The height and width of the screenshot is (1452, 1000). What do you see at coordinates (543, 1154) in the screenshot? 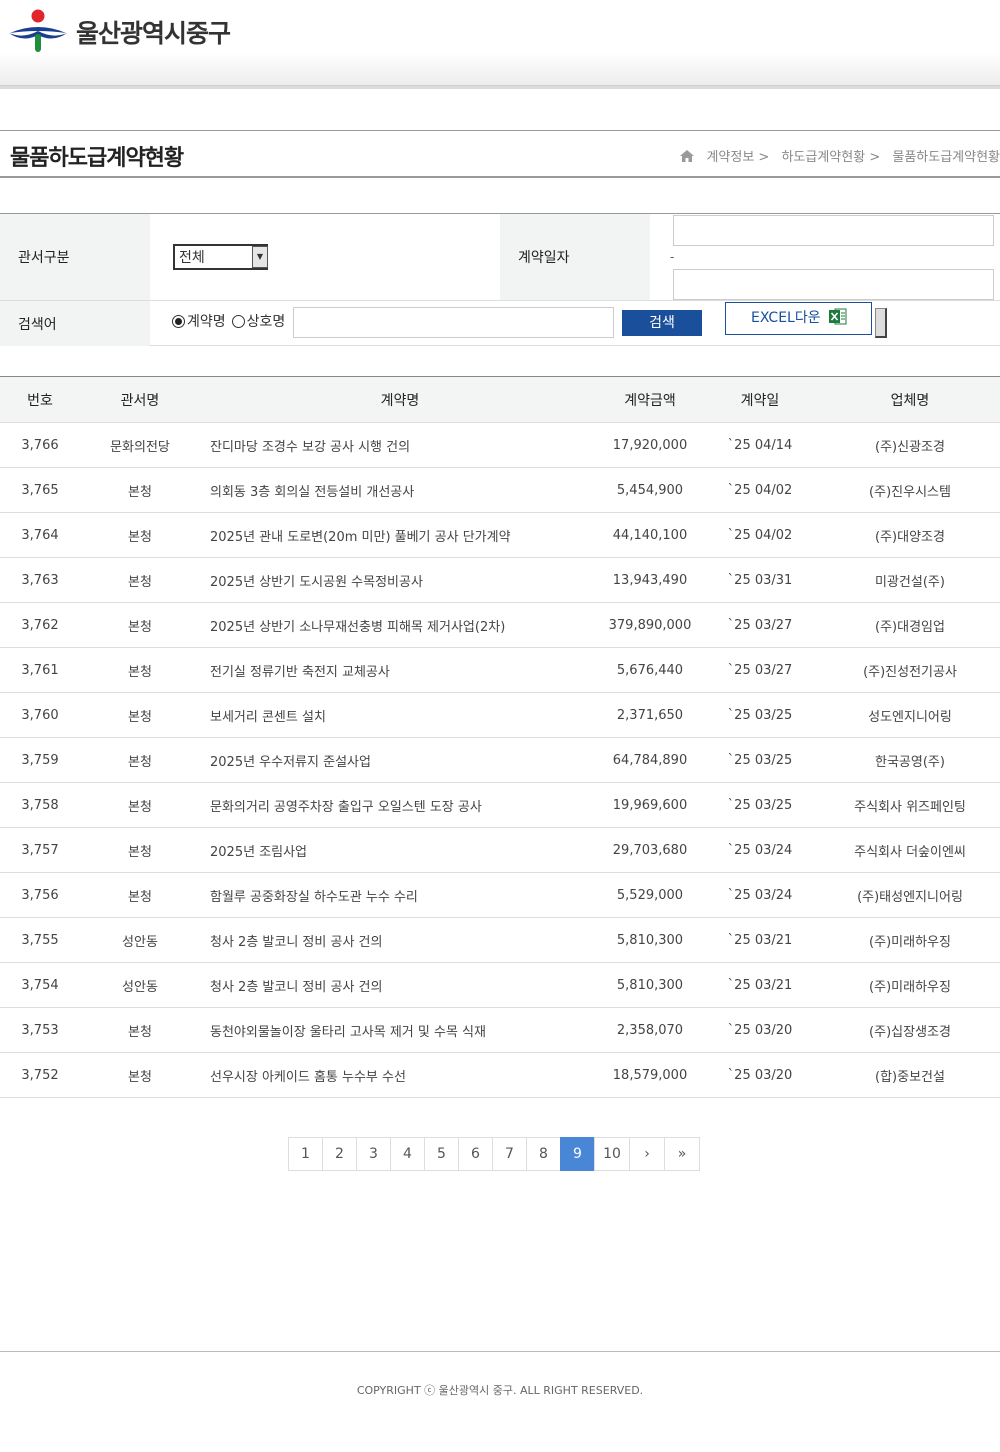
I see `page-link-8: 8` at bounding box center [543, 1154].